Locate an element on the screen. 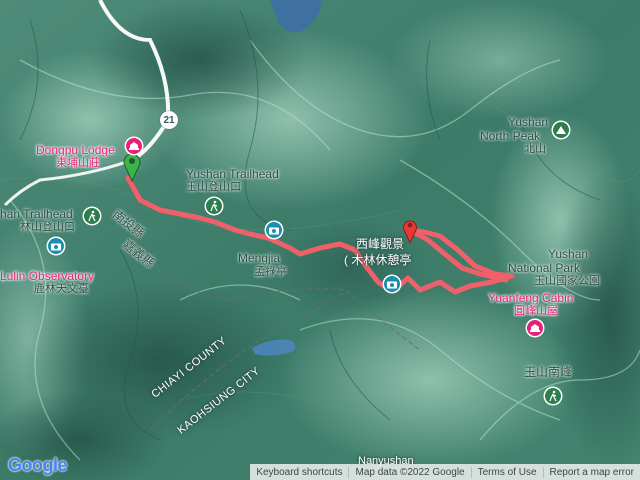  mengjia-label-zh: 孟祿亭 is located at coordinates (270, 272).